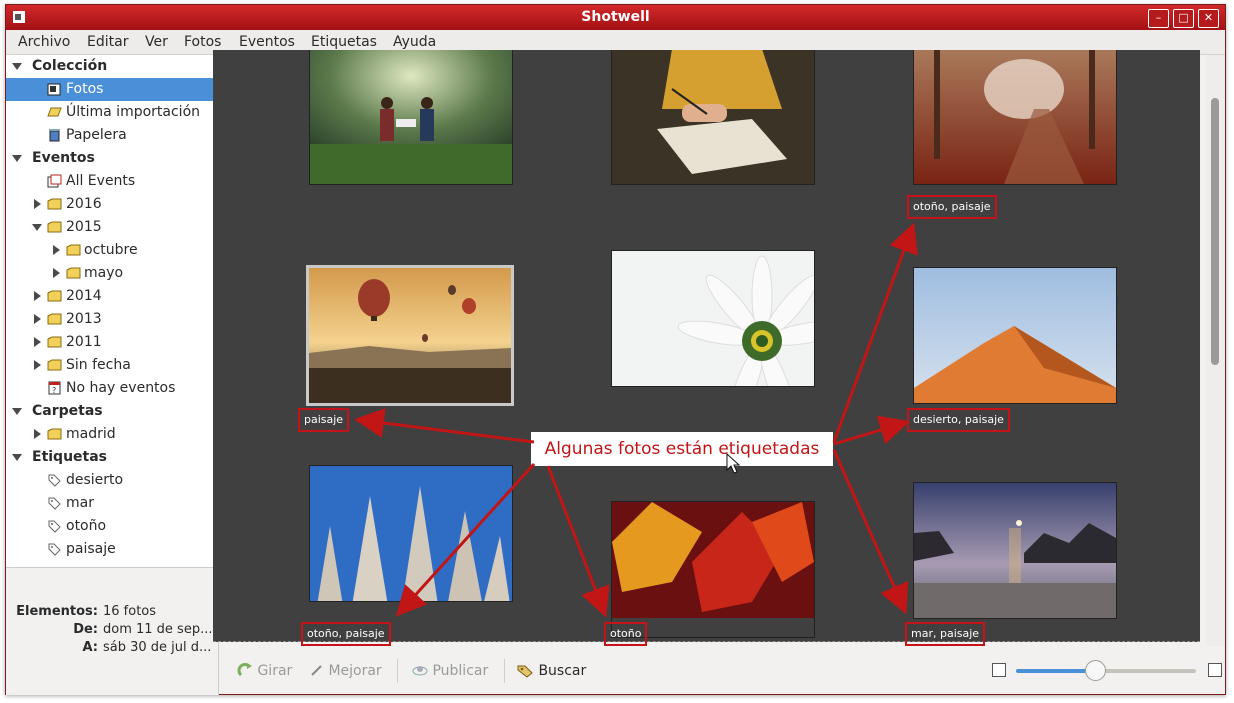  I want to click on sidebar-item-october: octubre, so click(112, 250).